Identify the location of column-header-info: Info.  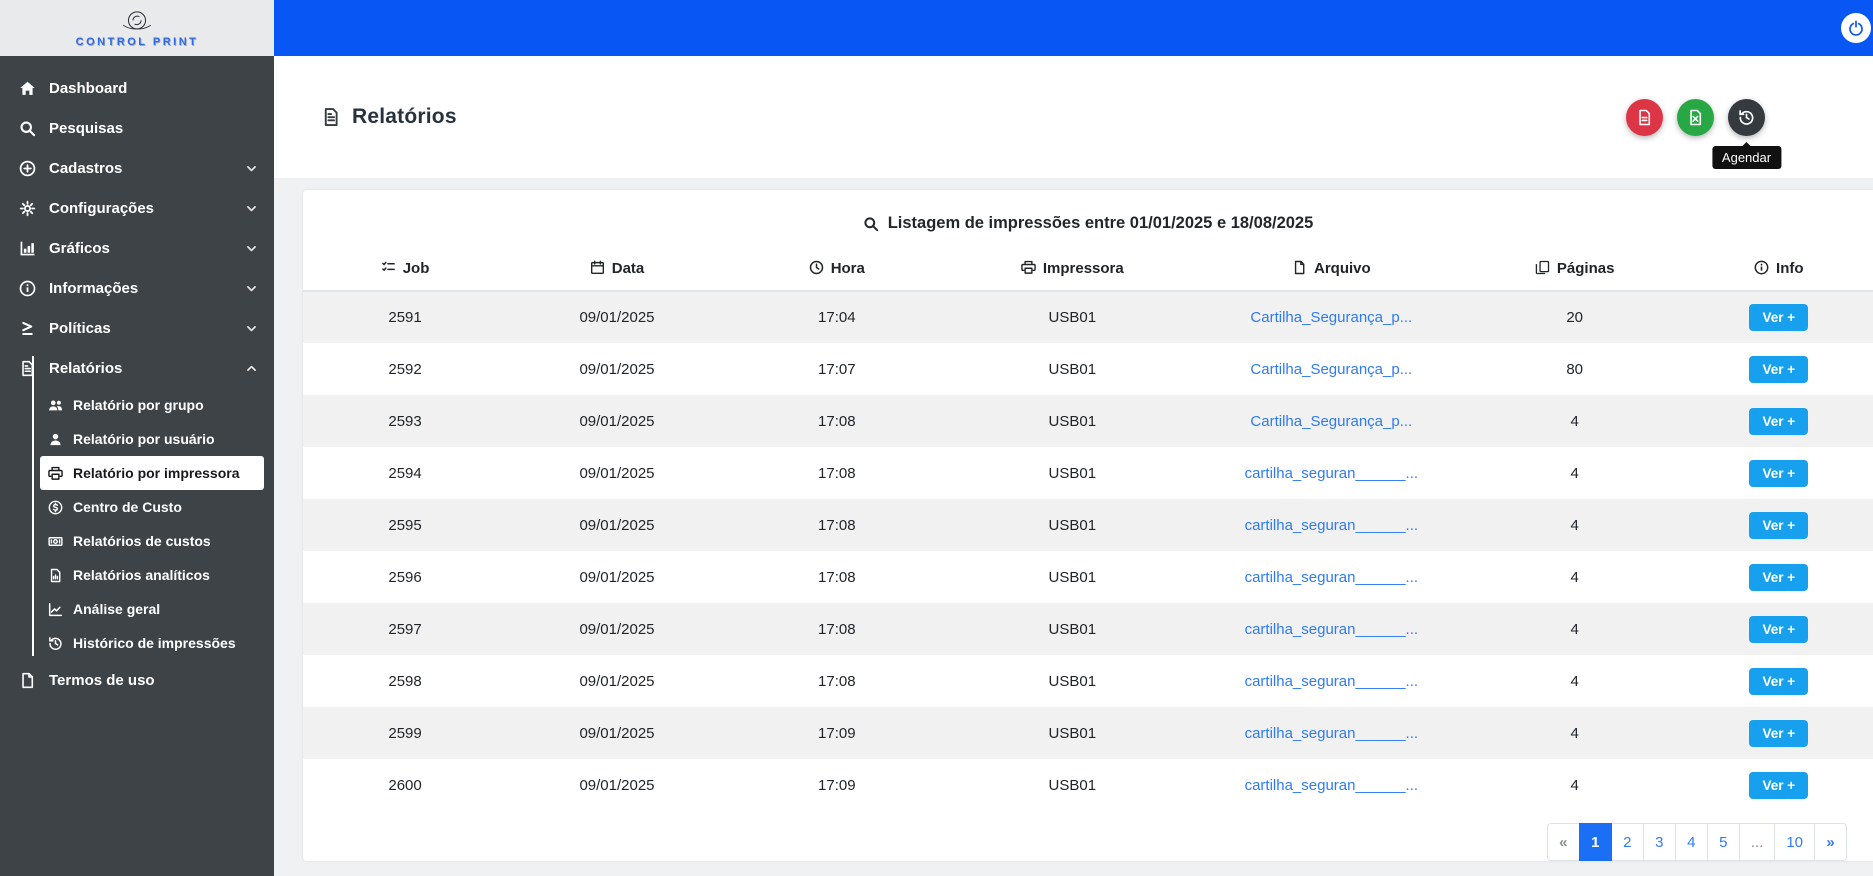
(1778, 269).